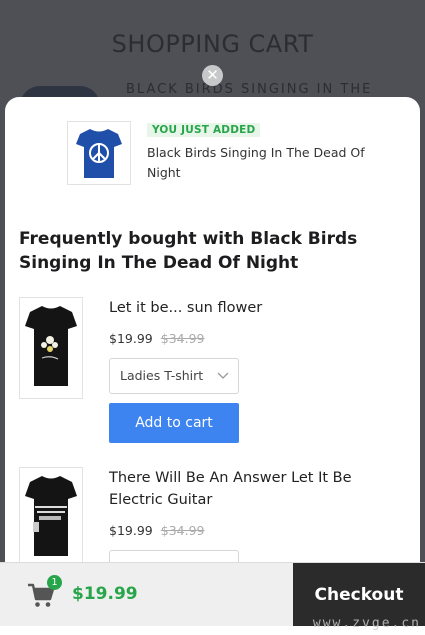 The height and width of the screenshot is (635, 425). What do you see at coordinates (162, 375) in the screenshot?
I see `variant-select-value: Ladies T-shirt` at bounding box center [162, 375].